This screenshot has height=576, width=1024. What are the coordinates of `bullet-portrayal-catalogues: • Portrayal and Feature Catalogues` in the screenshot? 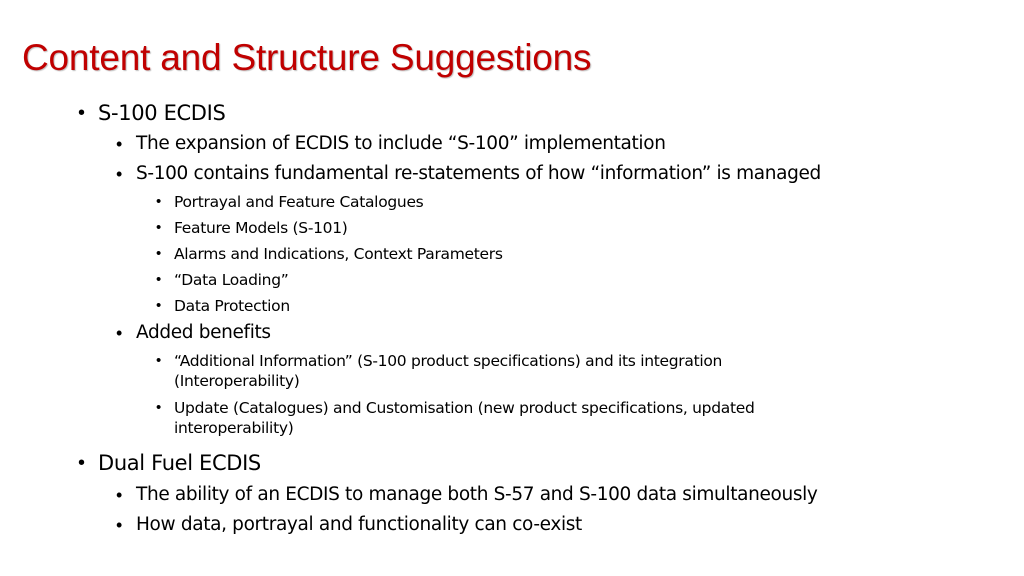 It's located at (290, 202).